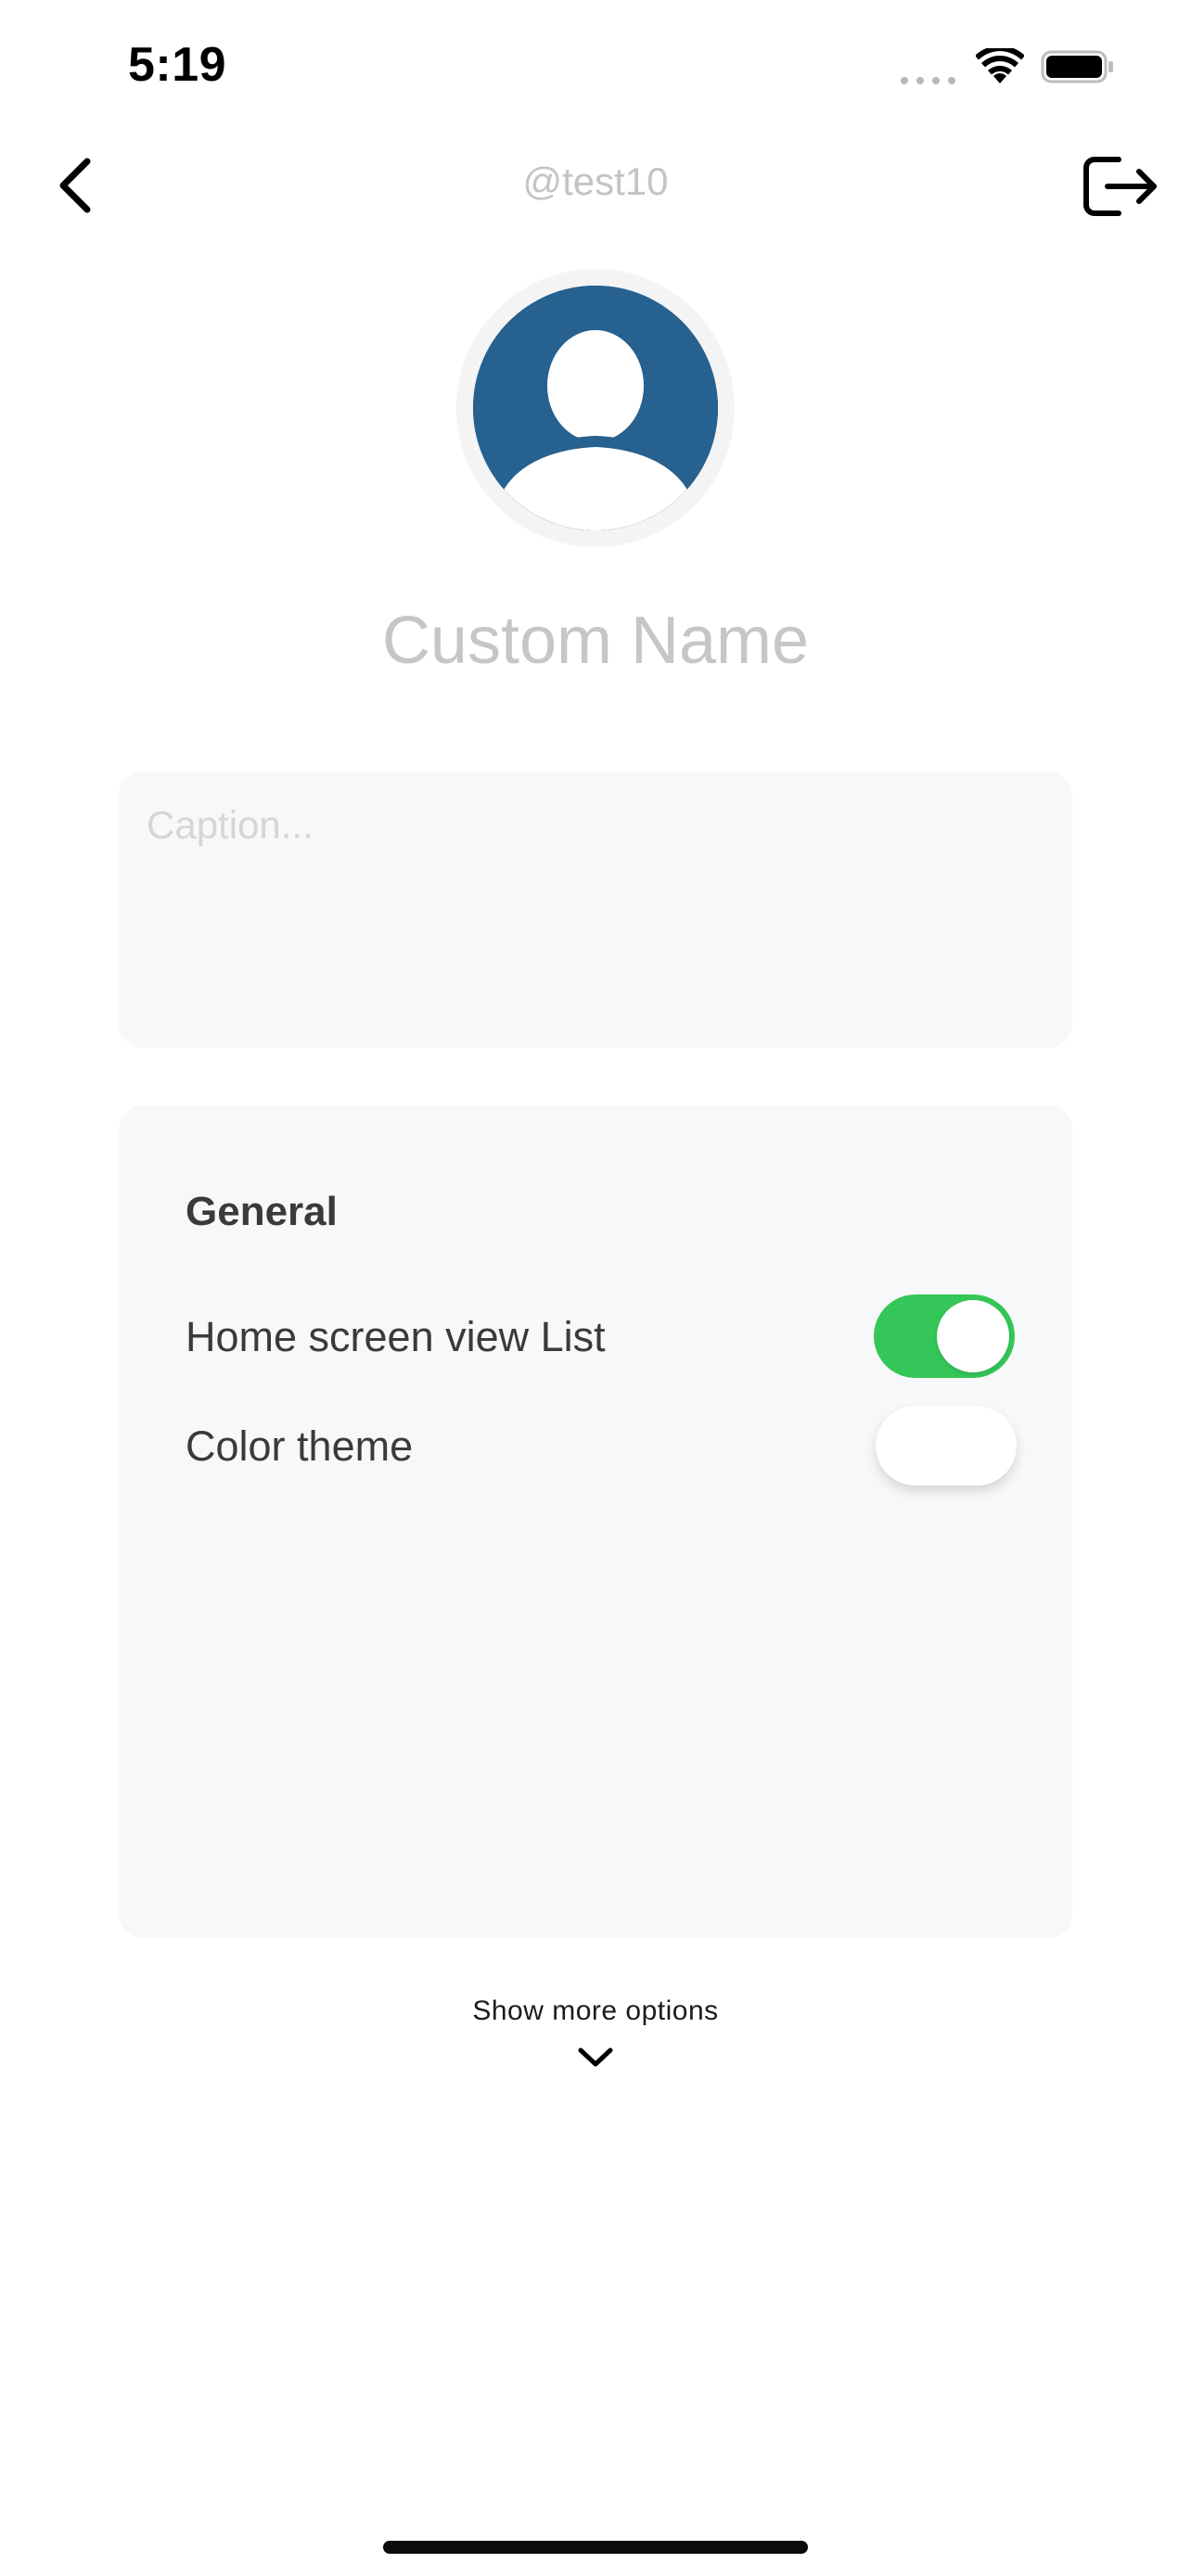 This screenshot has height=2576, width=1191. Describe the element at coordinates (595, 181) in the screenshot. I see `username-handle: @test10` at that location.